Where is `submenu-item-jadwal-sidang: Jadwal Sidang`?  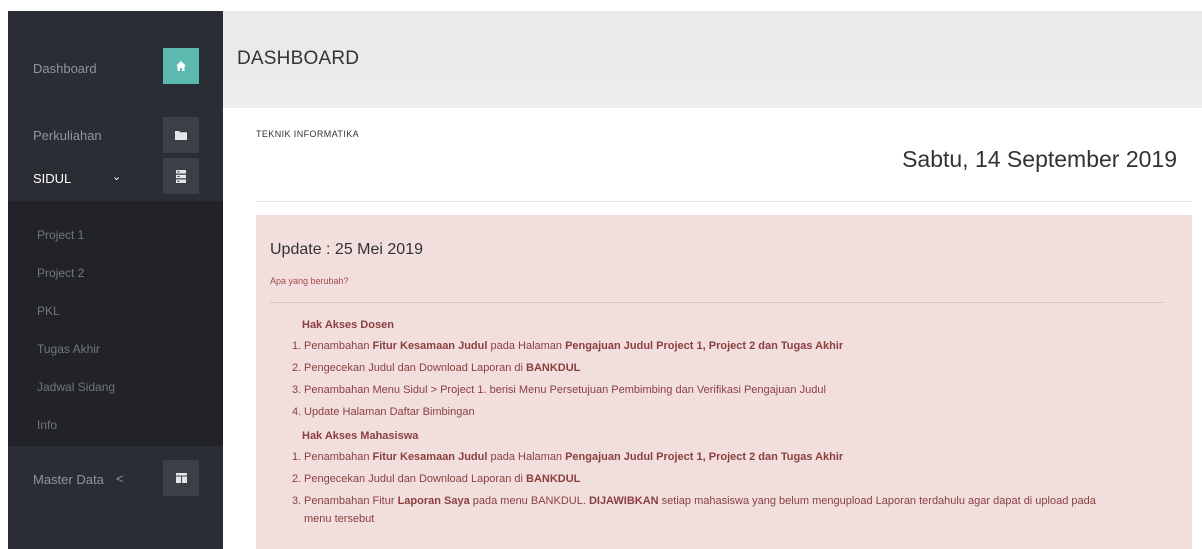 submenu-item-jadwal-sidang: Jadwal Sidang is located at coordinates (76, 387).